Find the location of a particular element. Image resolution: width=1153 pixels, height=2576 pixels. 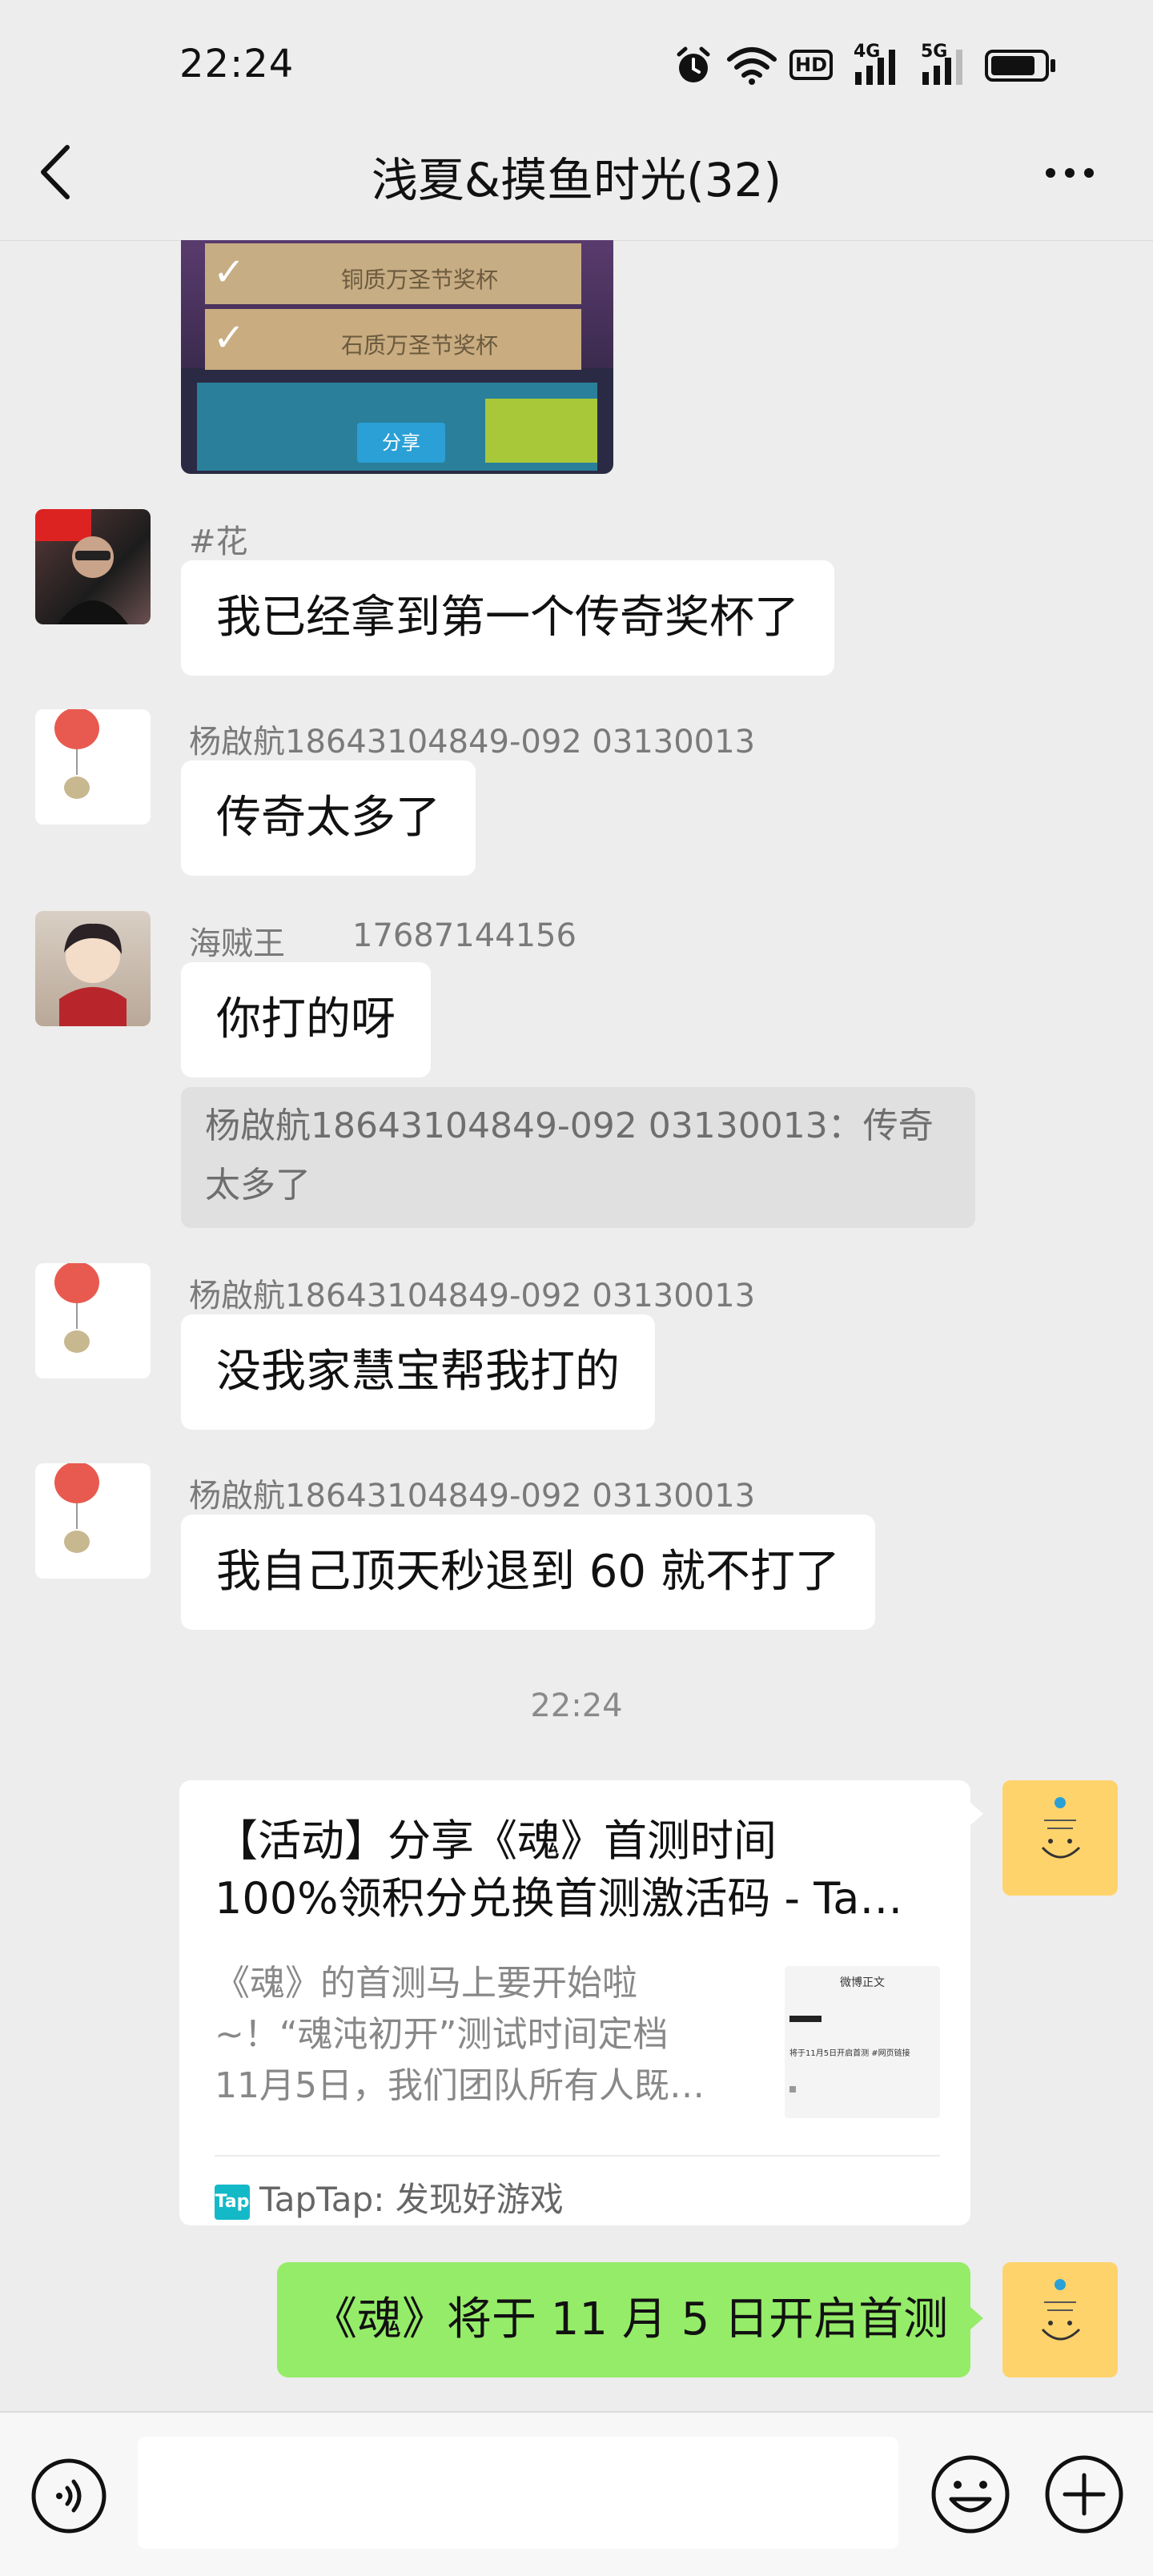

sender-phone: 17687144156 is located at coordinates (464, 935).